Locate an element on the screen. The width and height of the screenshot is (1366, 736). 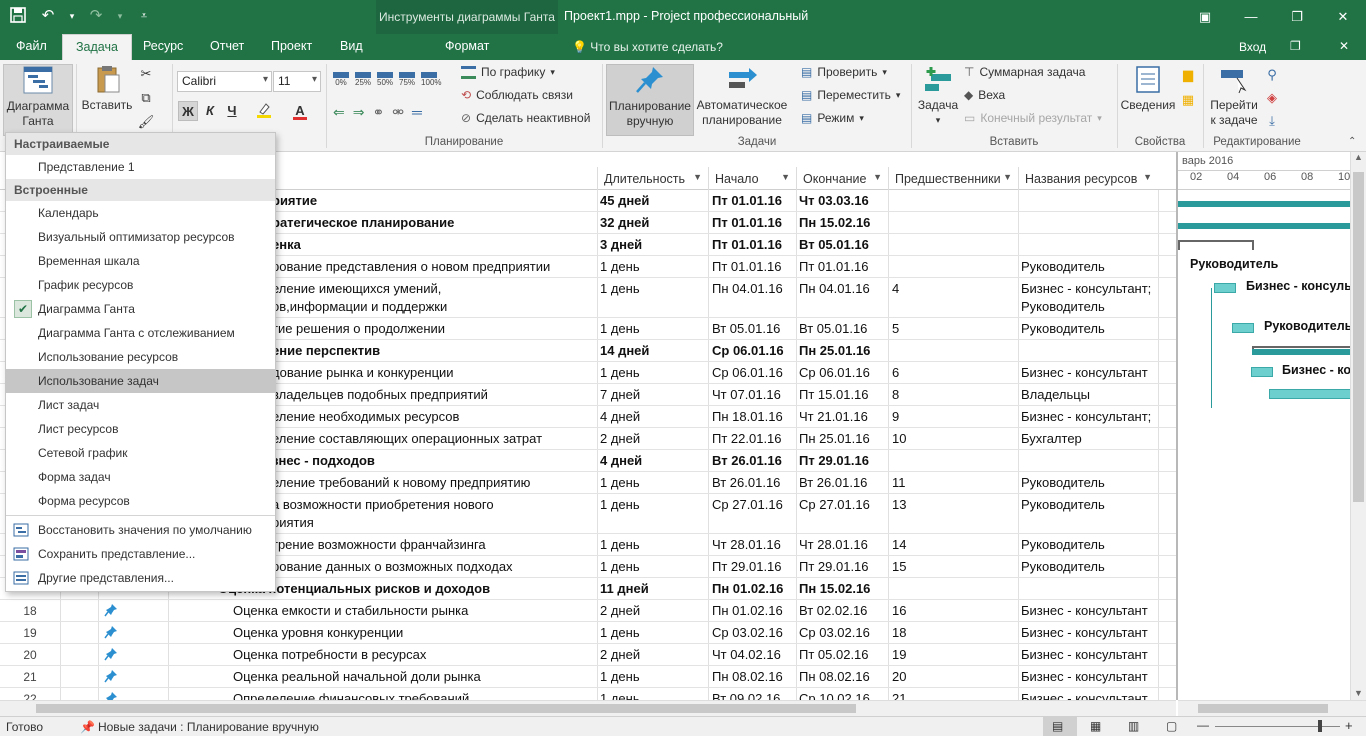
tab-format: Формат is located at coordinates (467, 46).